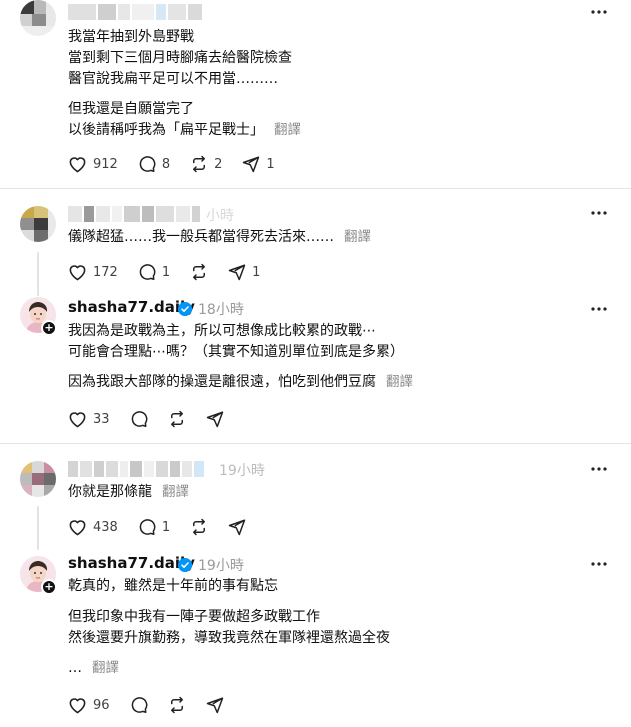  I want to click on like-button: 912, so click(93, 164).